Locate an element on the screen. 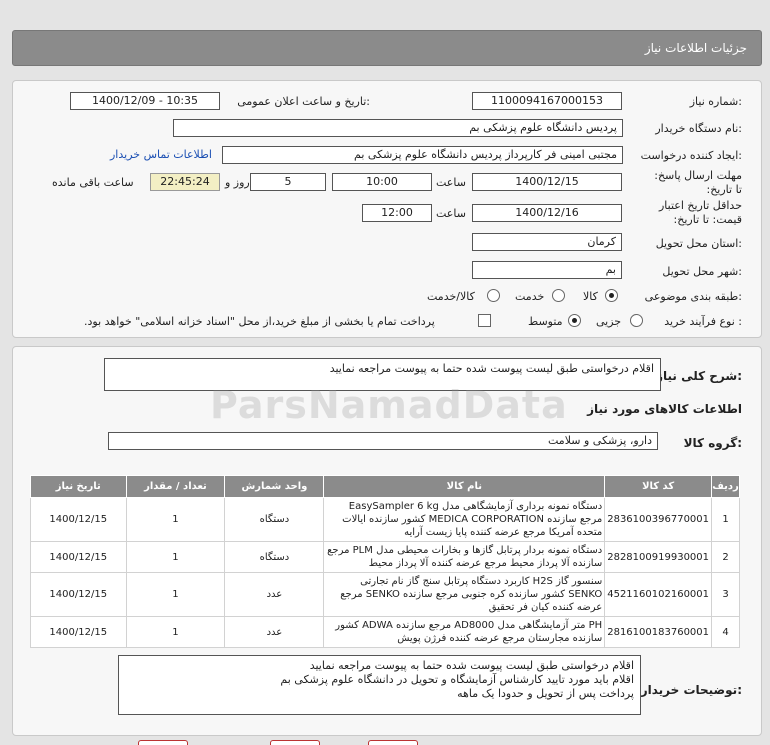 The width and height of the screenshot is (770, 745). city-label: شهر محل تحویل: is located at coordinates (702, 271).